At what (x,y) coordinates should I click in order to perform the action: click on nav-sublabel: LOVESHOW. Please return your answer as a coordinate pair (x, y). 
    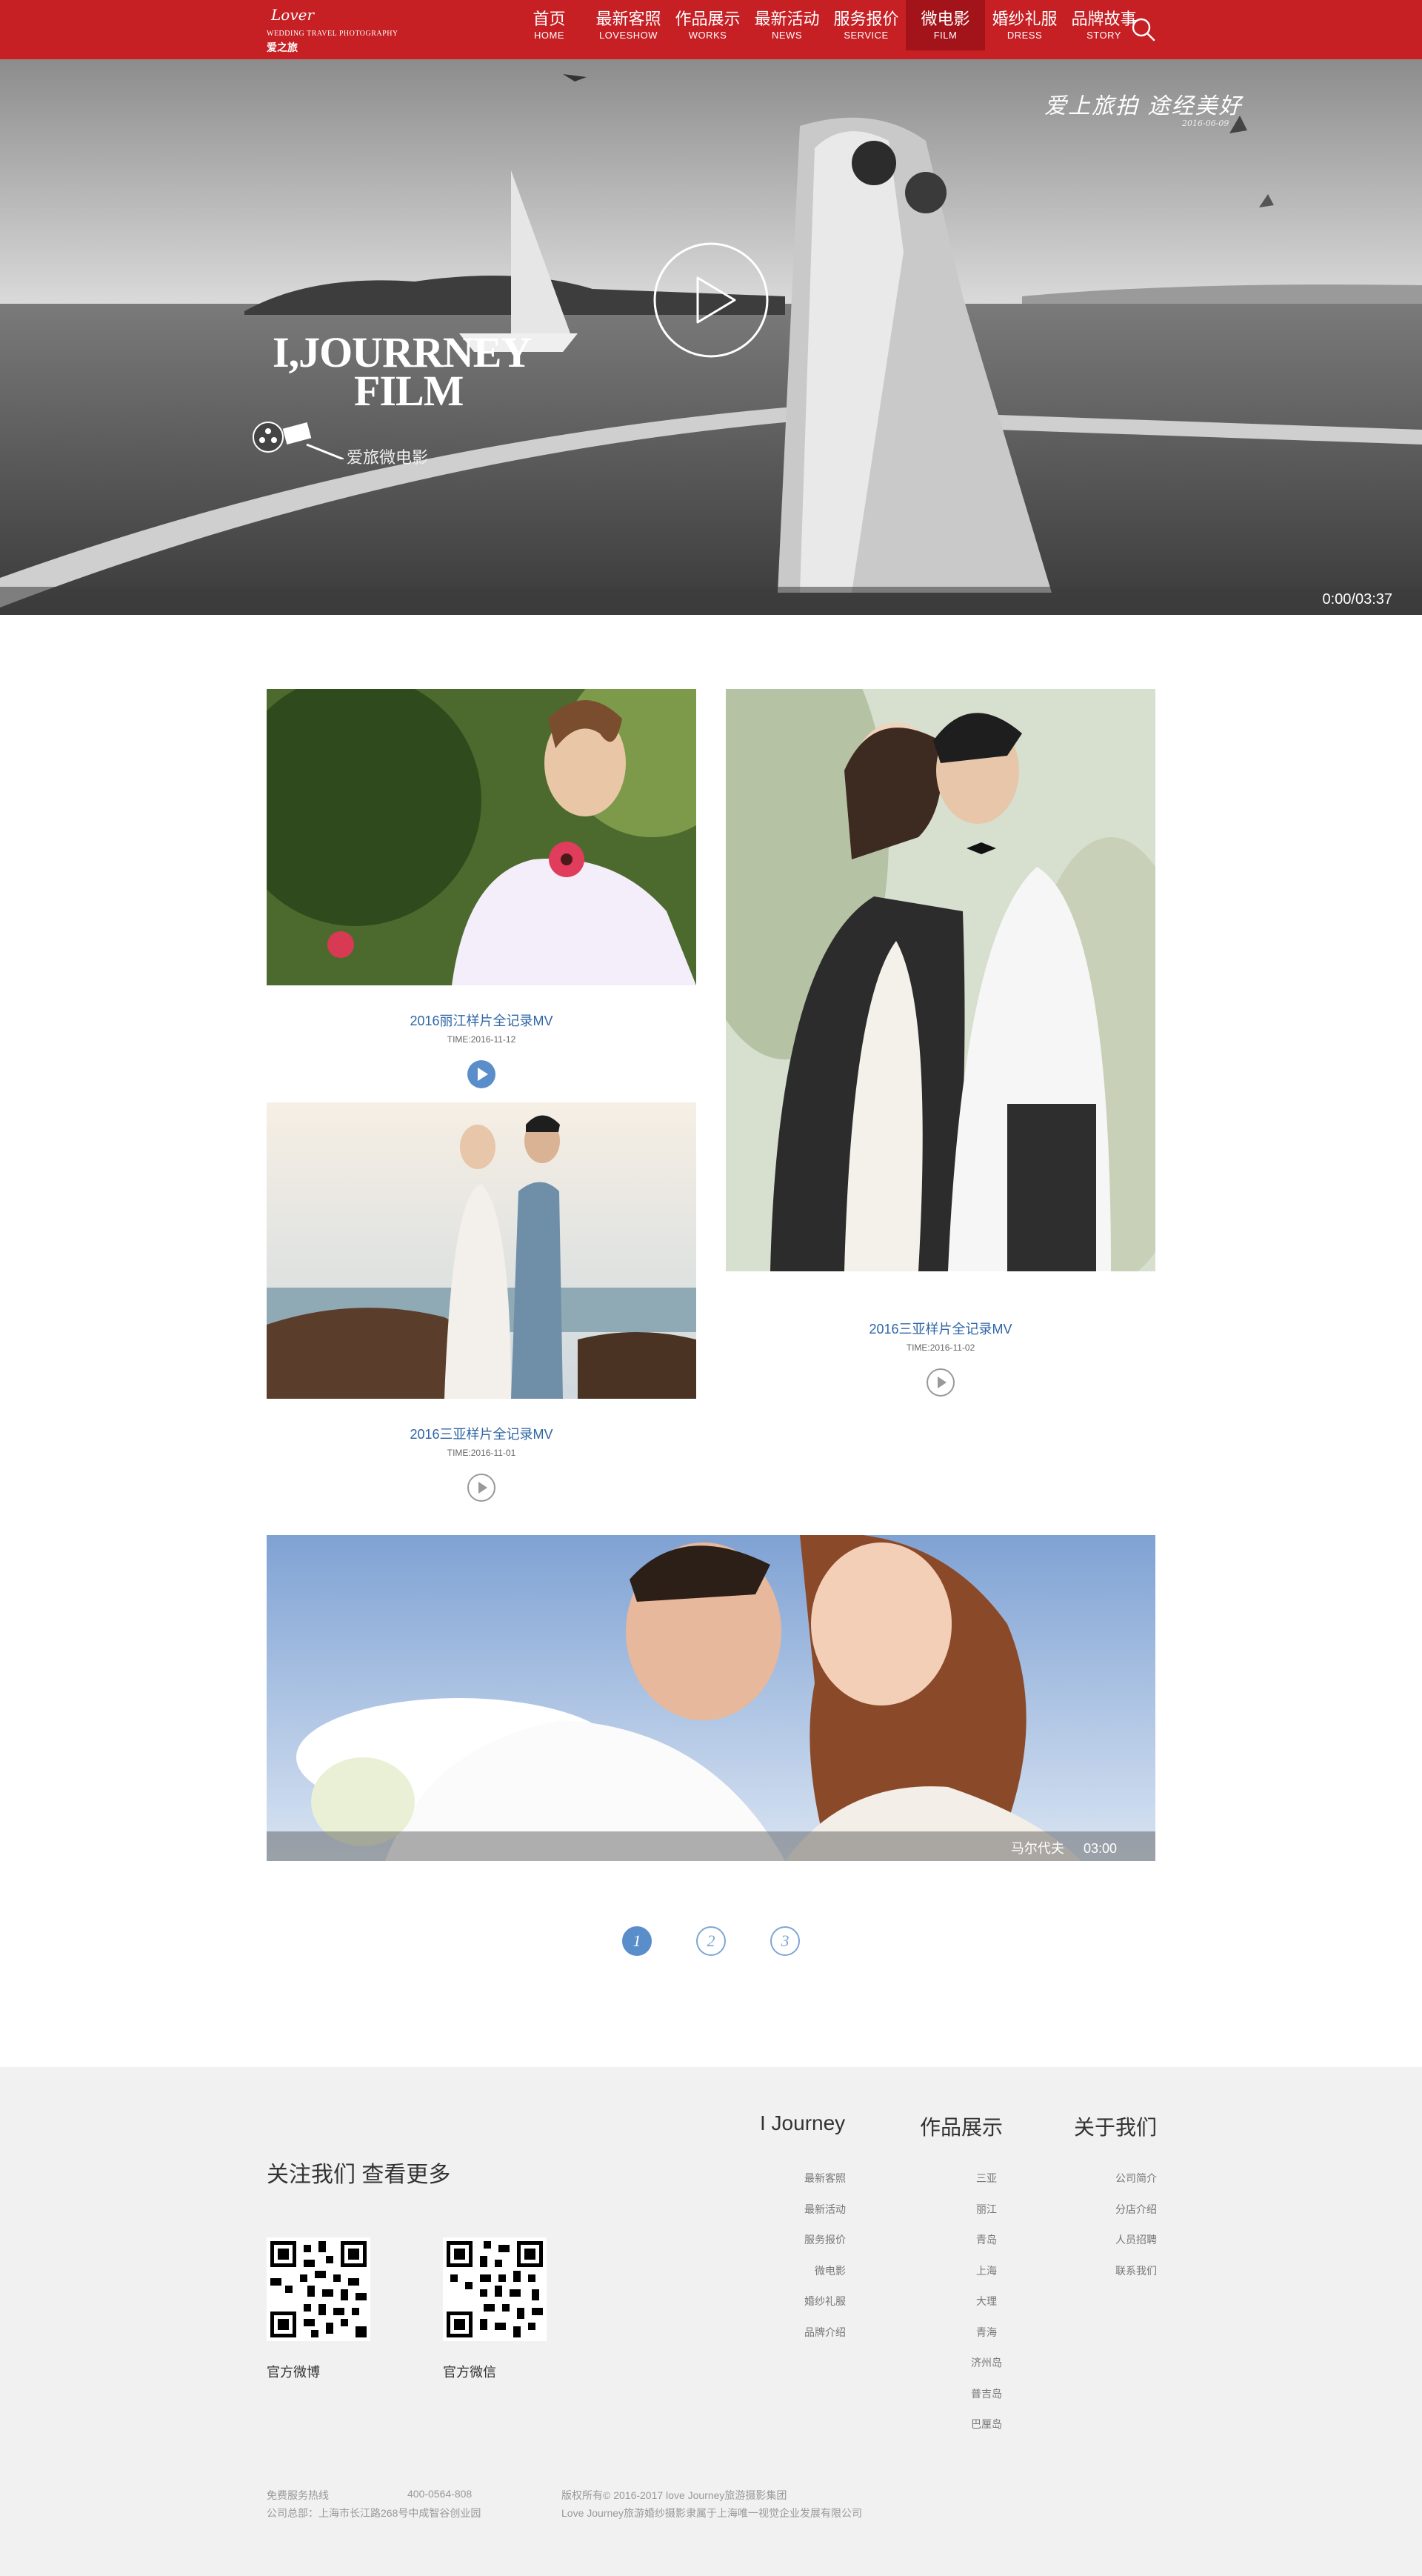
    Looking at the image, I should click on (628, 35).